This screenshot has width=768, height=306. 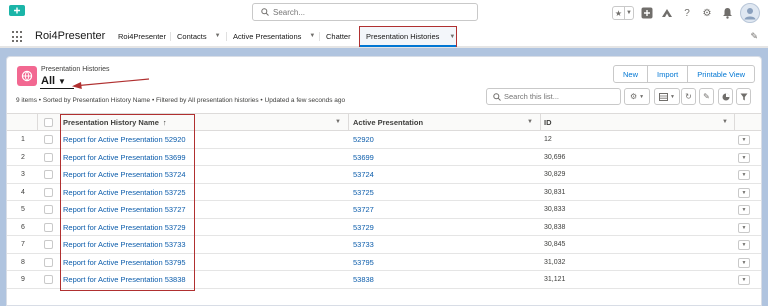 I want to click on select-all-checkbox, so click(x=48, y=122).